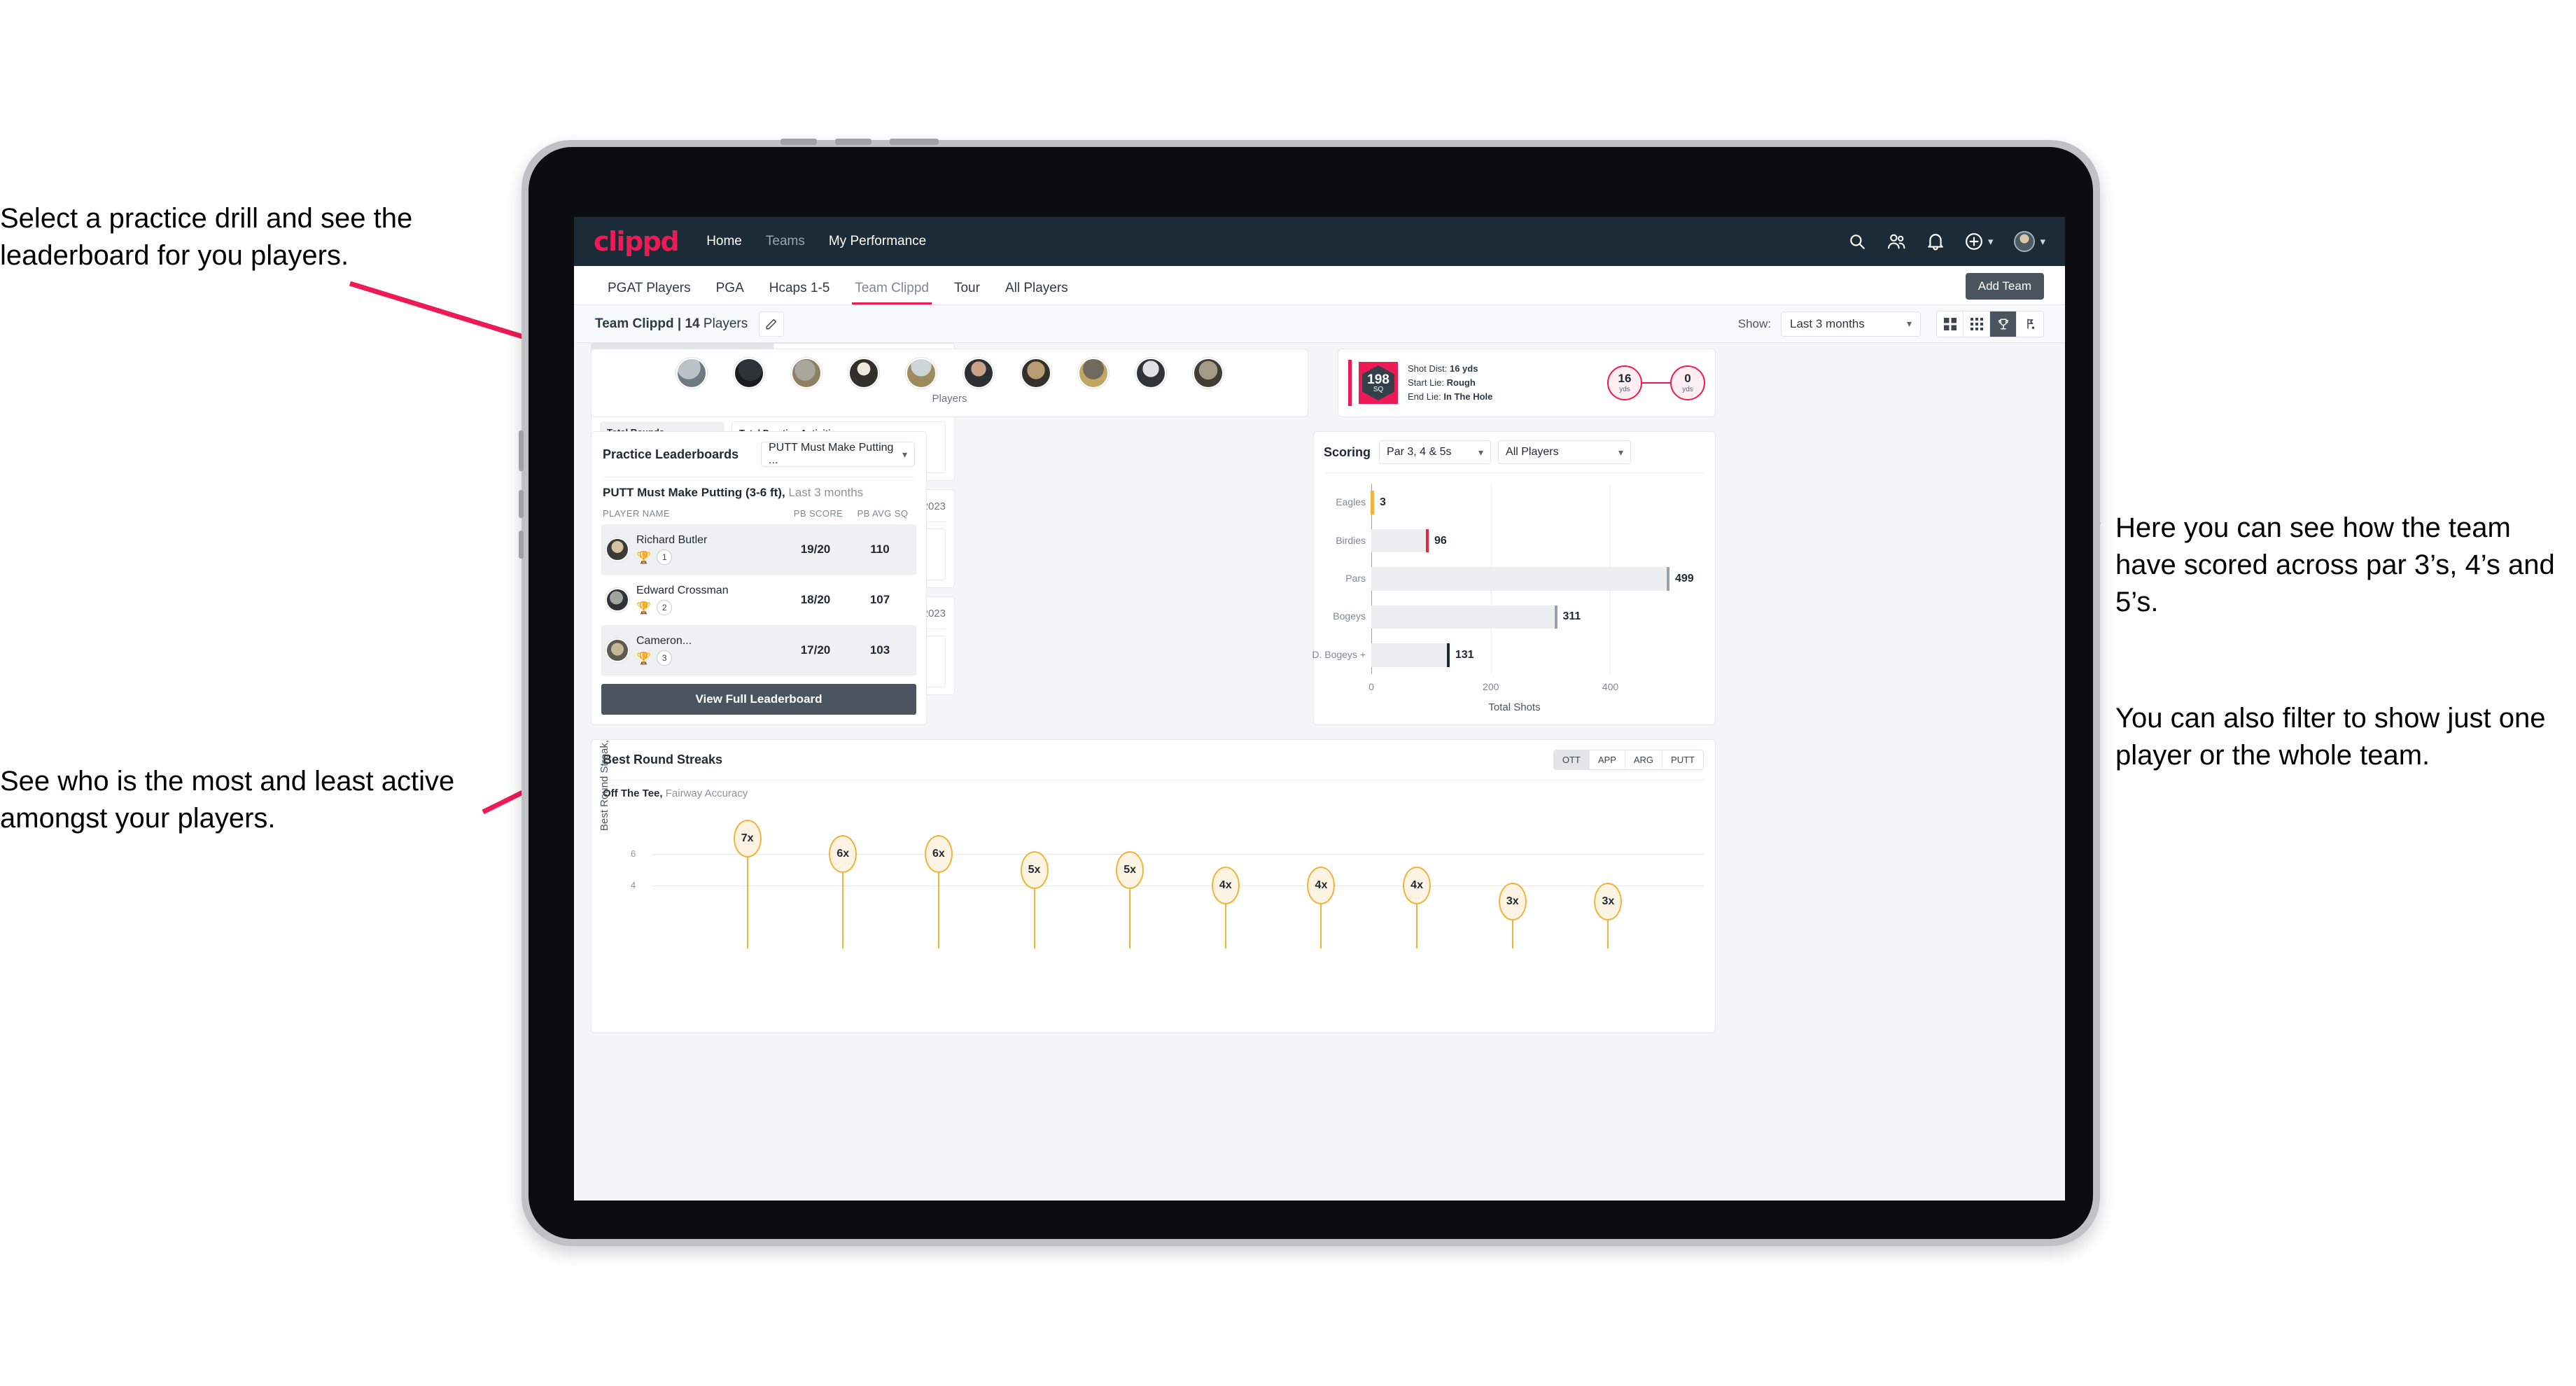 Image resolution: width=2576 pixels, height=1386 pixels. I want to click on table-row: Edward Crossman 🏆 2 18/20 107, so click(758, 600).